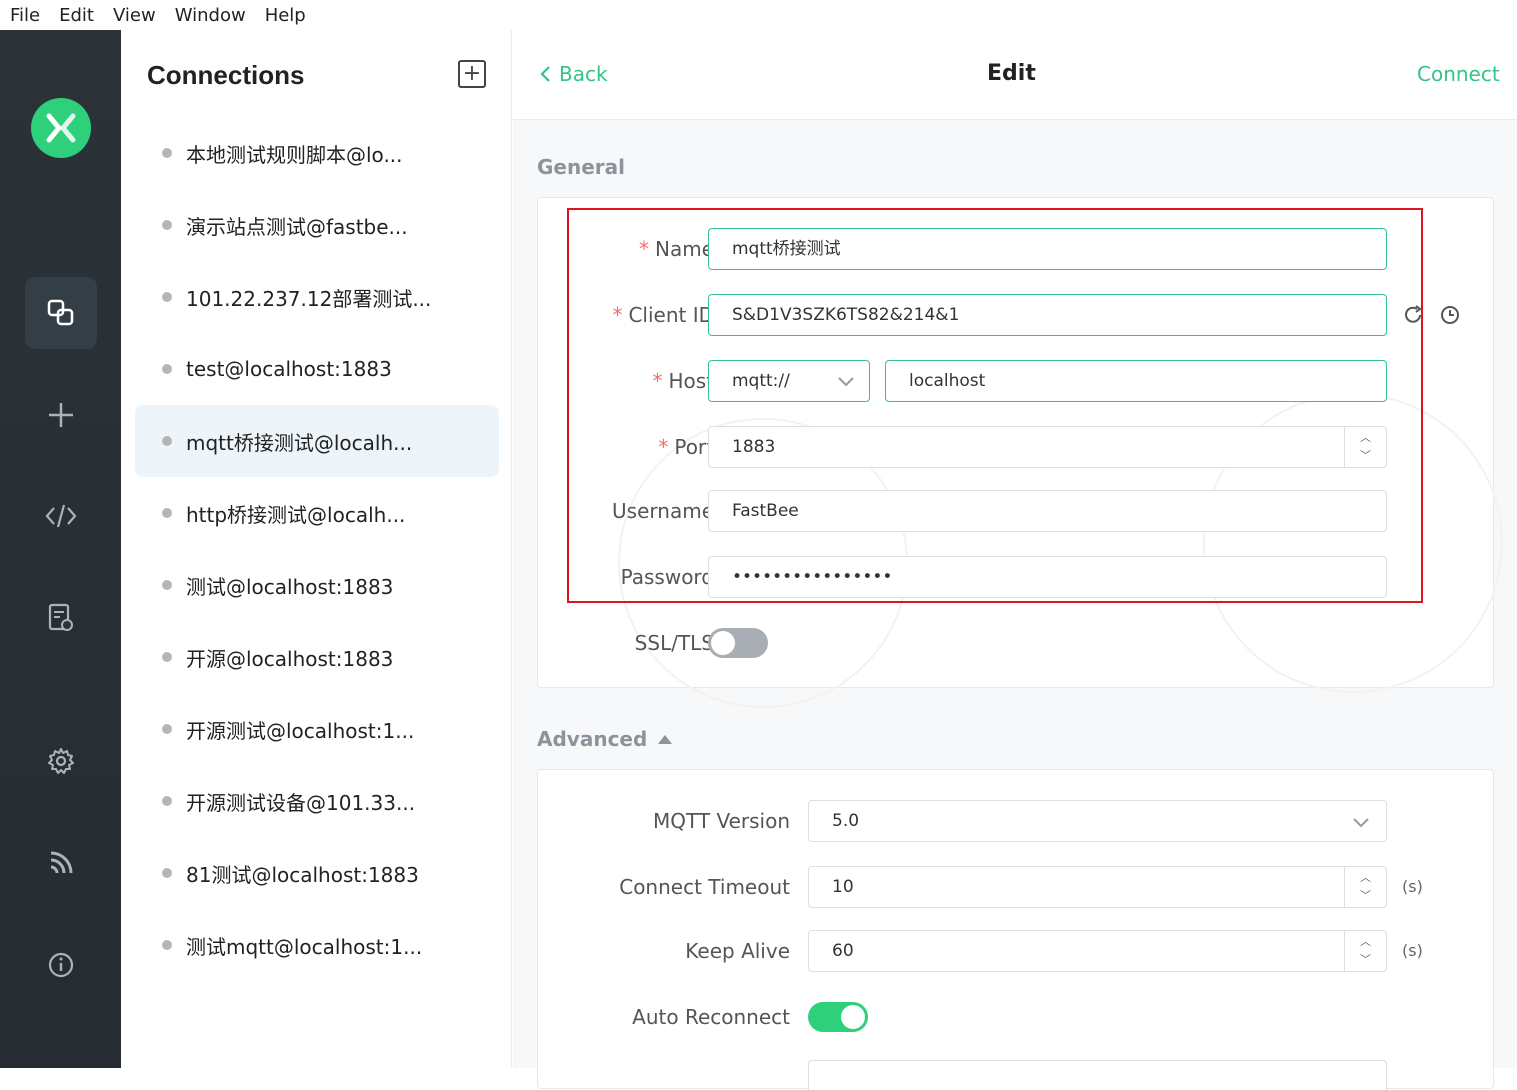 The height and width of the screenshot is (1090, 1517). I want to click on nav-subscriptions, so click(61, 863).